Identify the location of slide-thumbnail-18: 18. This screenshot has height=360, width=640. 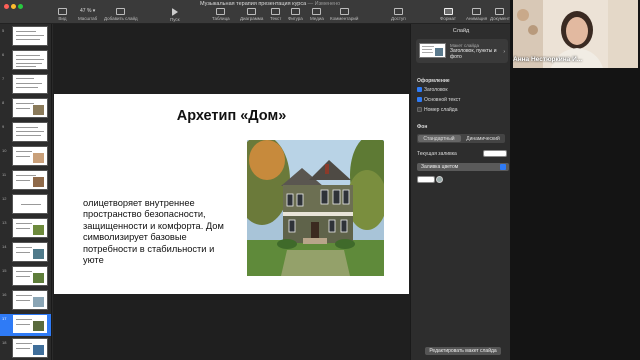
(25, 349).